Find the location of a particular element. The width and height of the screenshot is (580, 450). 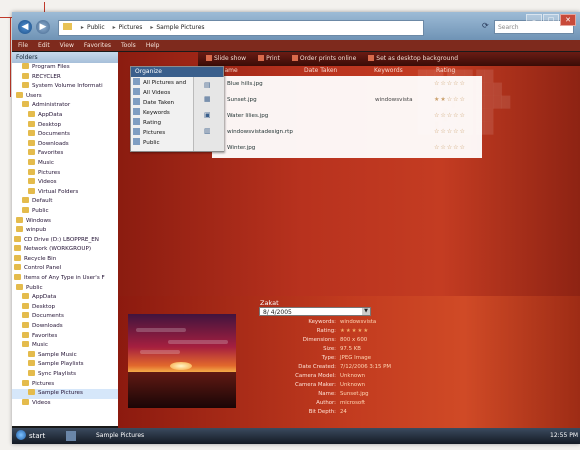

property-value: 800 x 600 is located at coordinates (353, 340).